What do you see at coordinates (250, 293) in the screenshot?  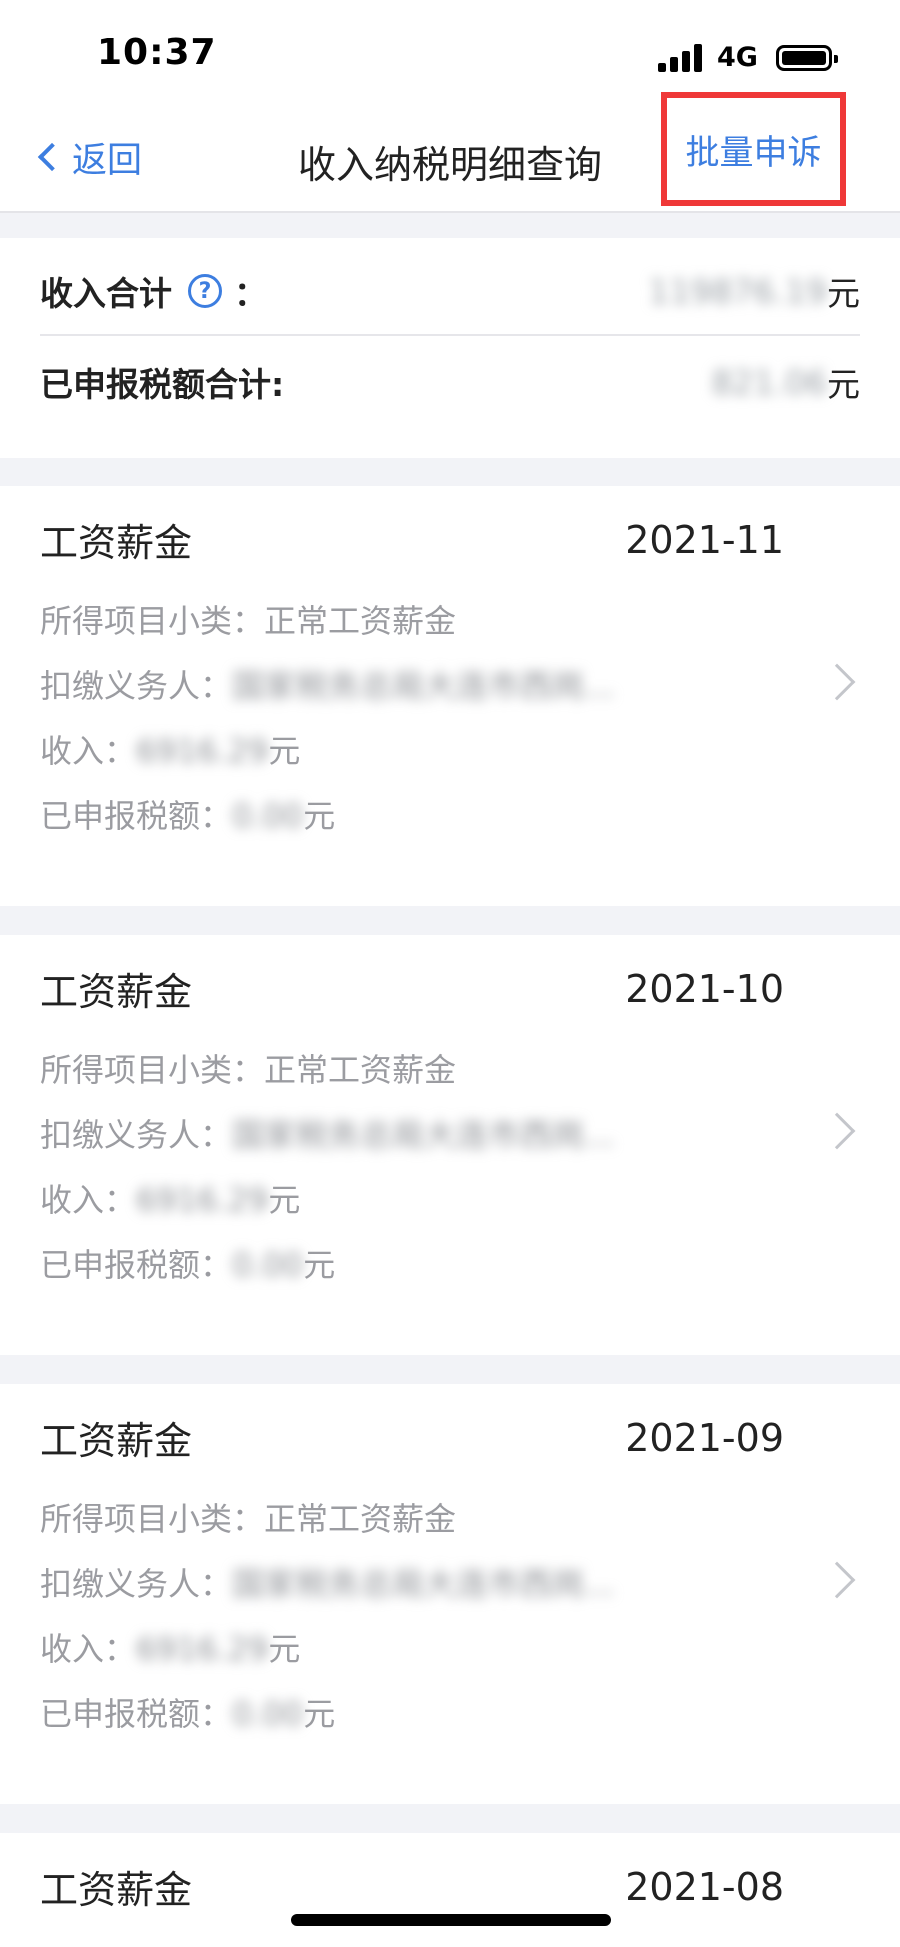 I see `income-total-colon: ：` at bounding box center [250, 293].